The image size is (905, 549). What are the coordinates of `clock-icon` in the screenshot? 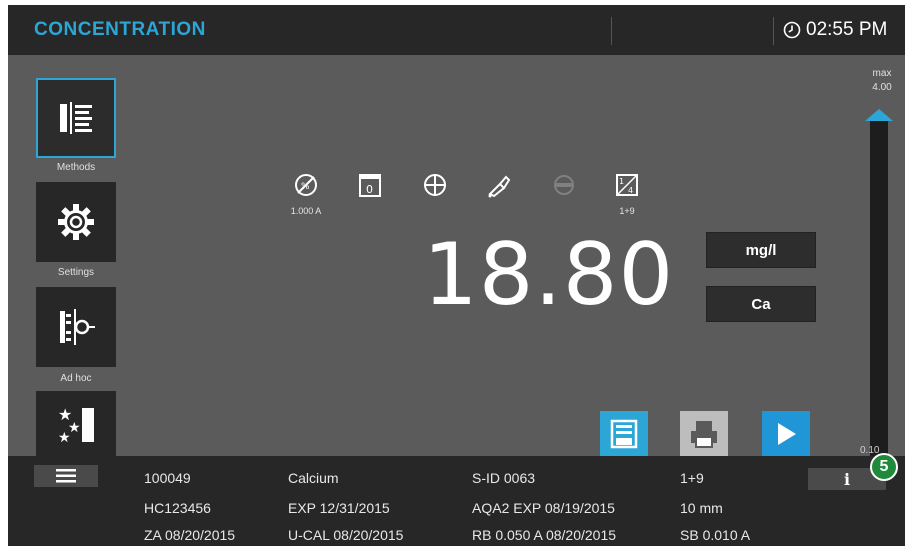 It's located at (792, 30).